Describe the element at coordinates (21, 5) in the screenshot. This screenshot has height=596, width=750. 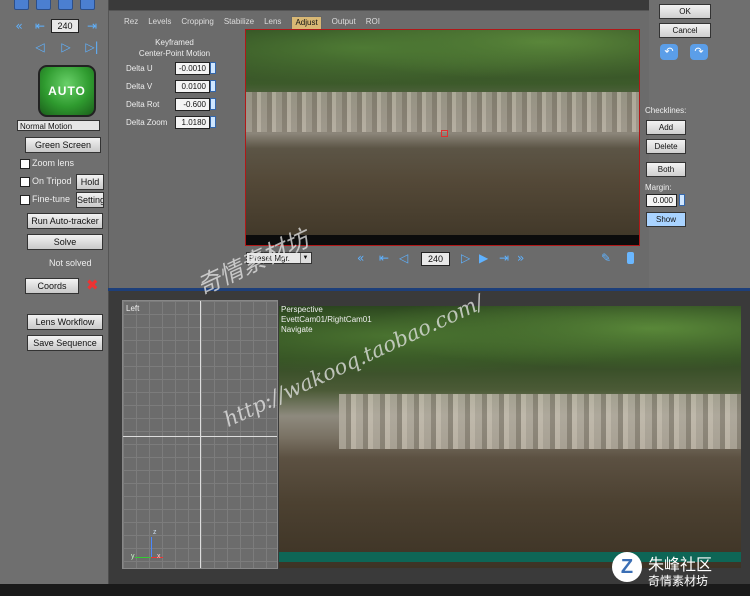
I see `new-icon` at that location.